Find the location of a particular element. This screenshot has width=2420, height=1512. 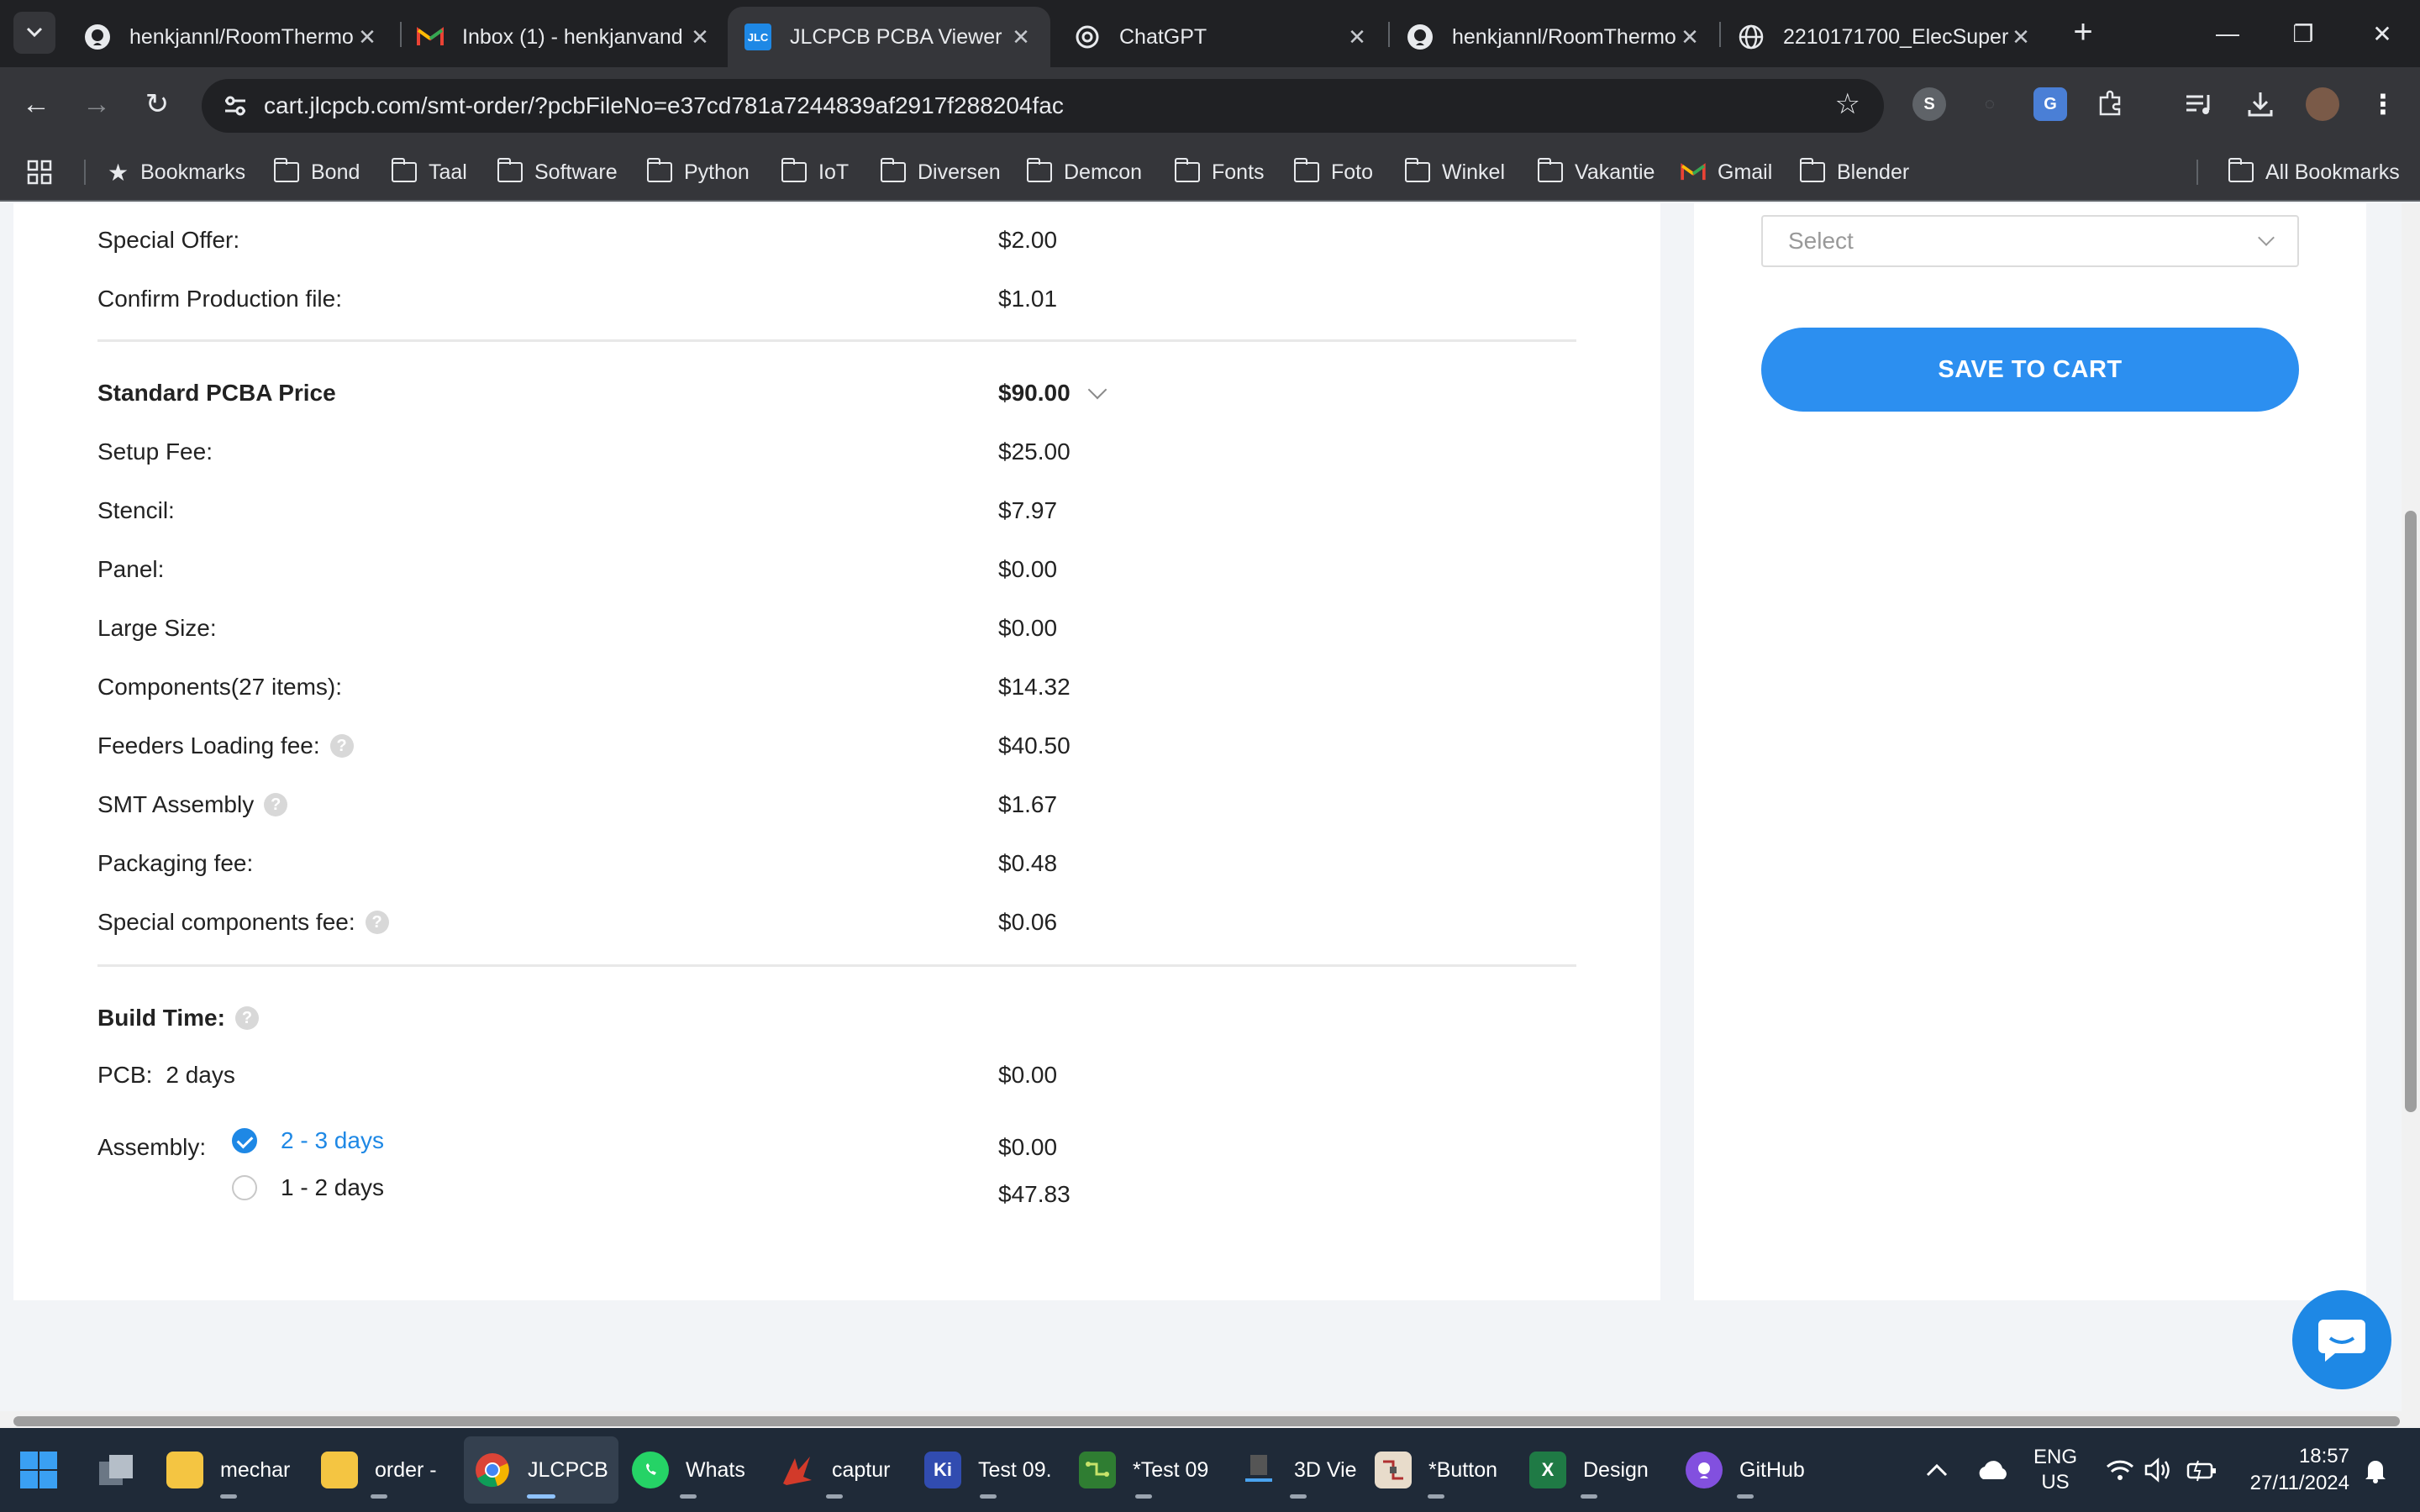

assembly-option-1-2-days: 1 - 2 days is located at coordinates (308, 1187).